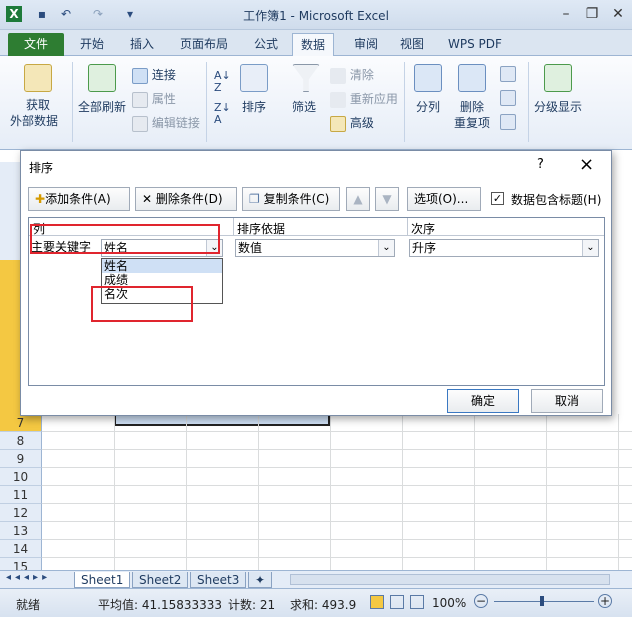  Describe the element at coordinates (338, 123) in the screenshot. I see `advanced-icon` at that location.